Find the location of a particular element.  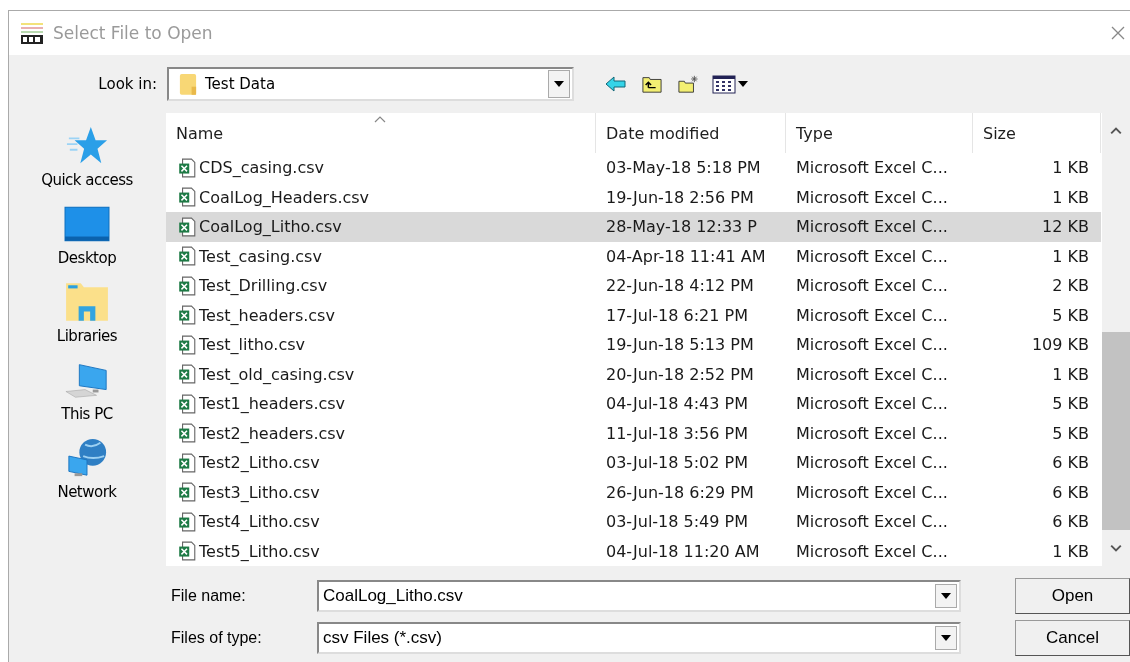

column-header: Size is located at coordinates (1037, 133).